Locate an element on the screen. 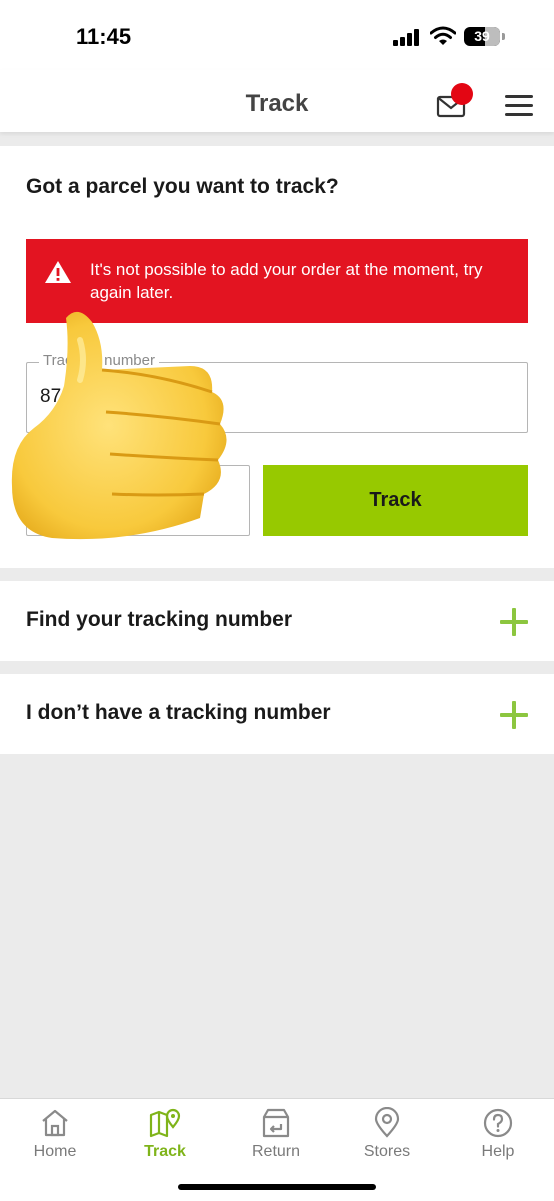  tab-label: Track is located at coordinates (165, 1151).